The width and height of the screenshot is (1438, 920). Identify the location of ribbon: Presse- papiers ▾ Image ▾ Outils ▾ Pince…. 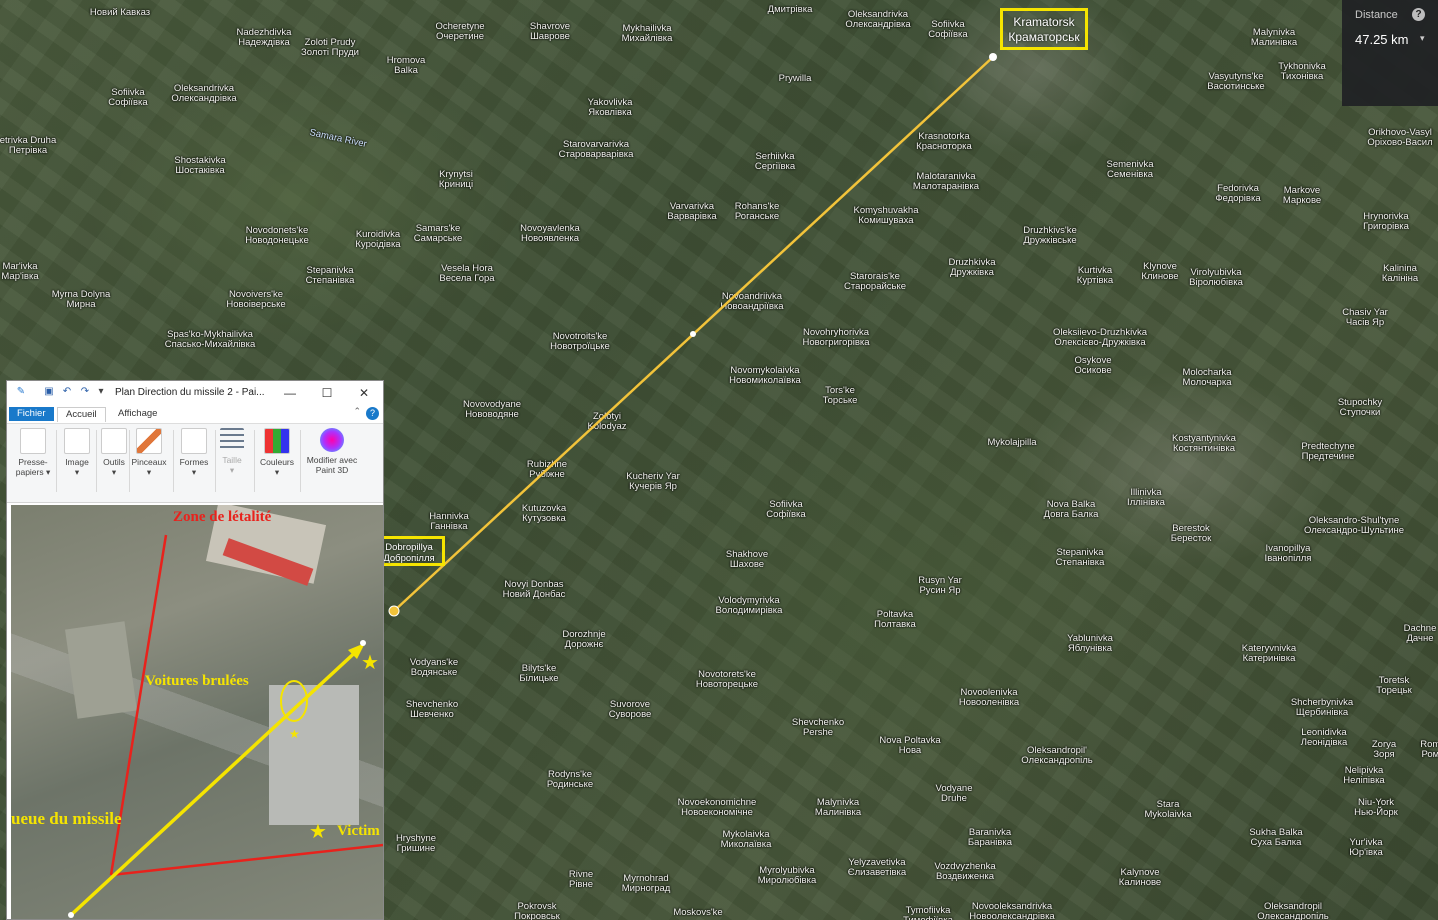
(195, 463).